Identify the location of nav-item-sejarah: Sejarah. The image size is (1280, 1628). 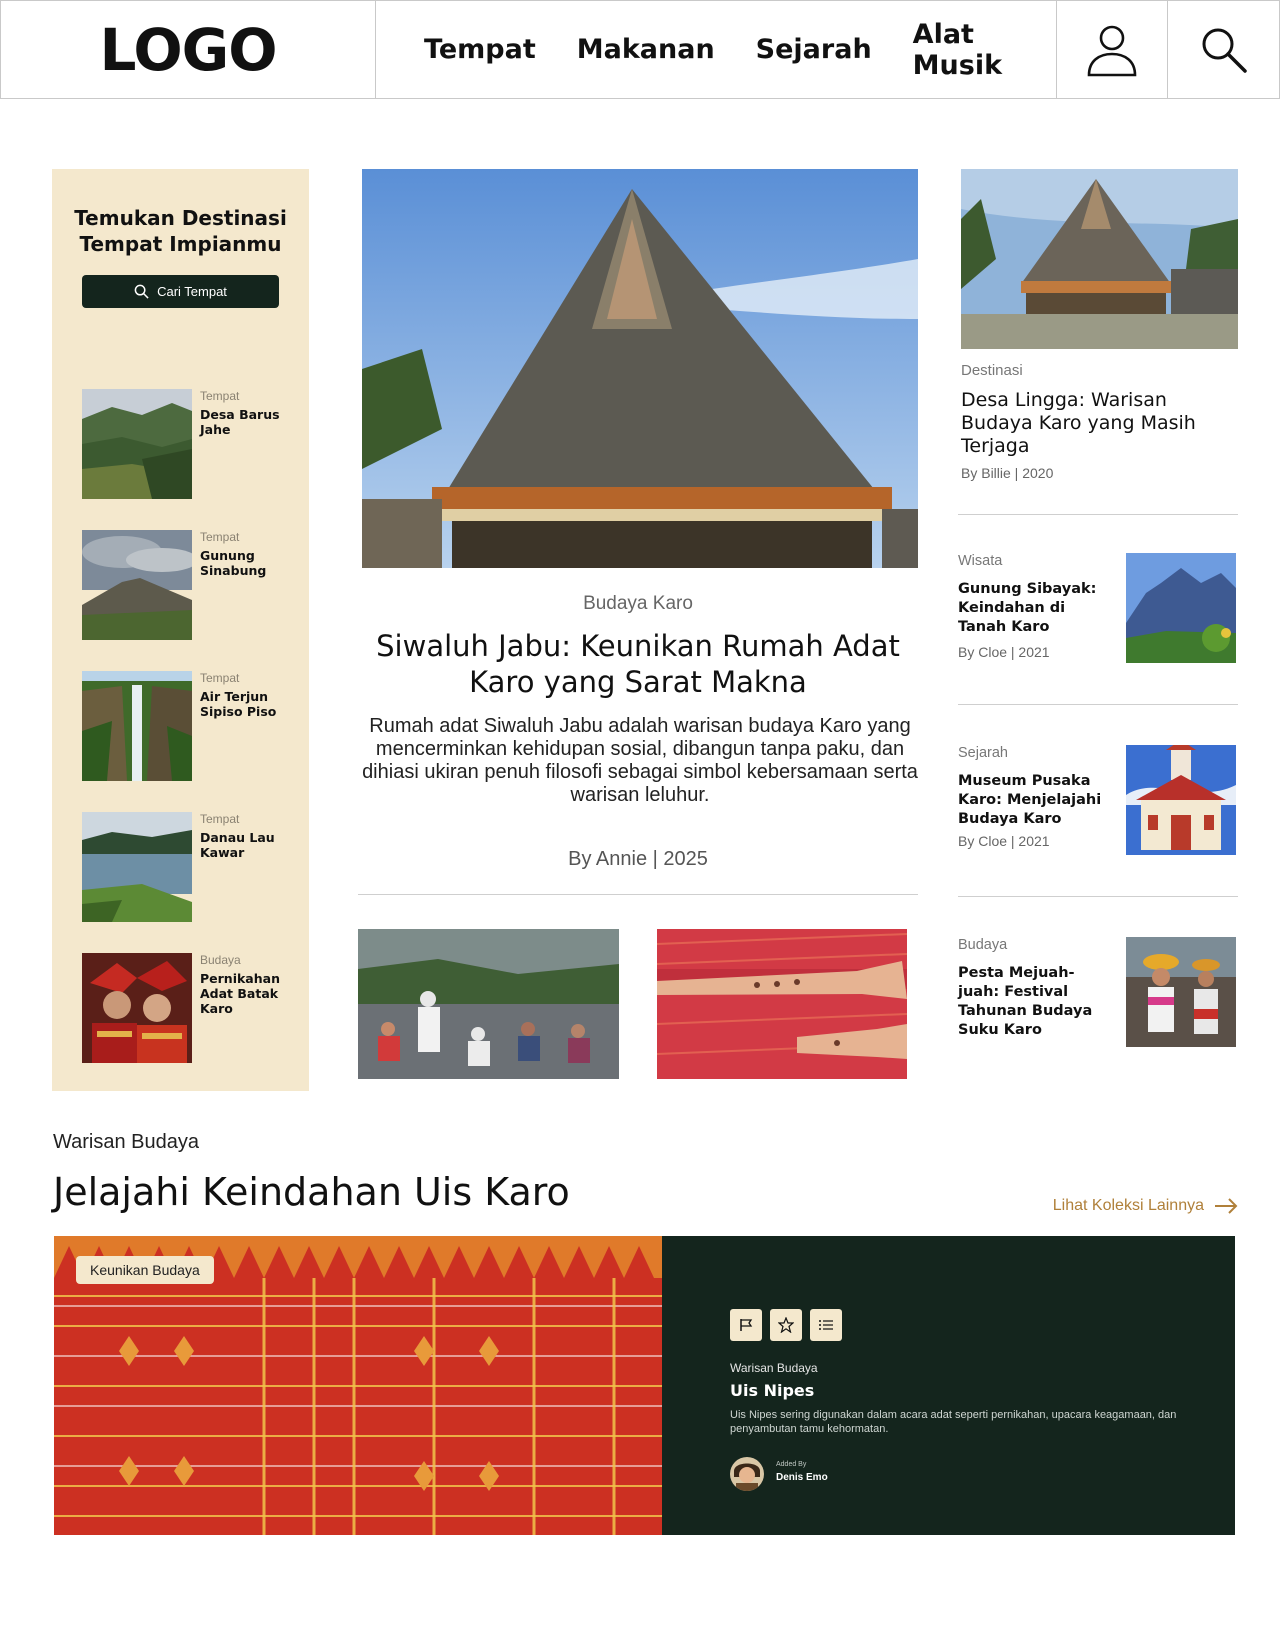
(814, 49).